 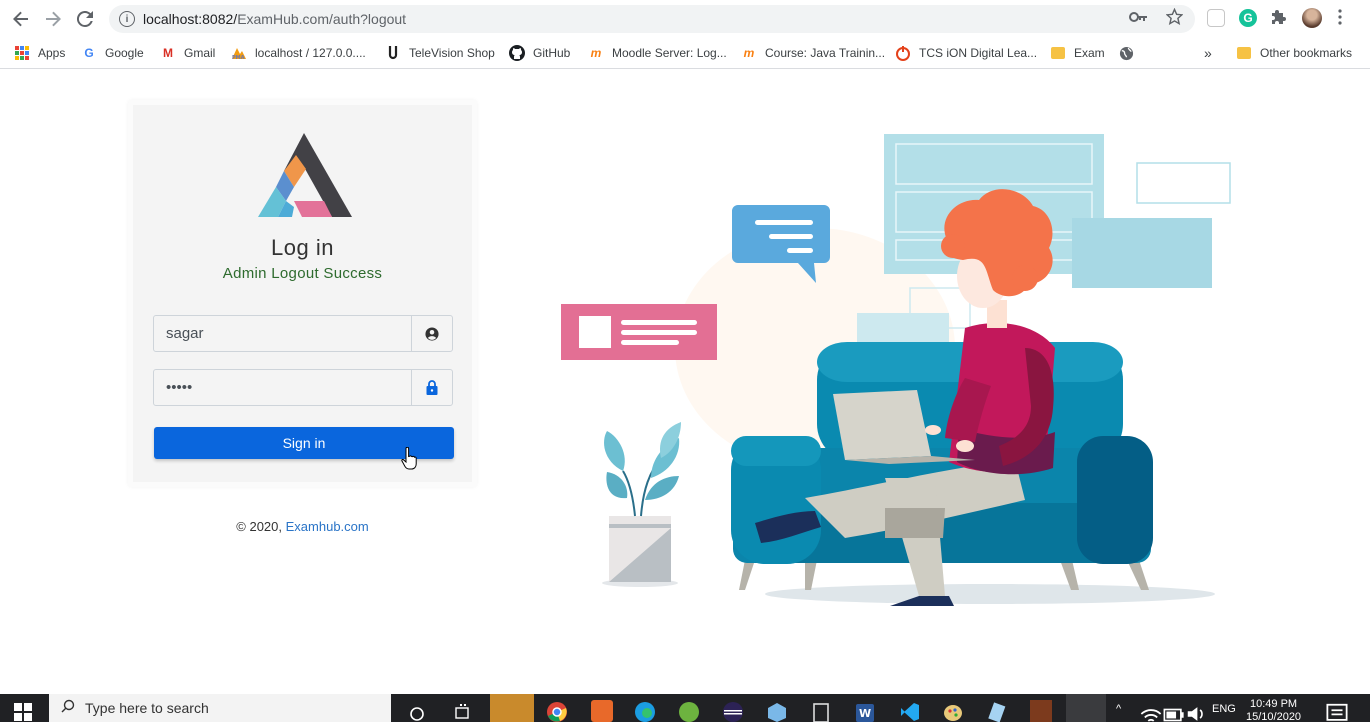 What do you see at coordinates (645, 711) in the screenshot?
I see `edge-icon` at bounding box center [645, 711].